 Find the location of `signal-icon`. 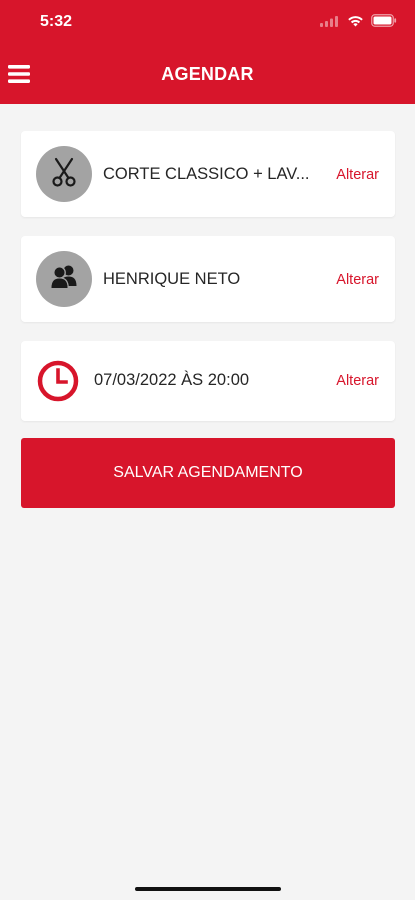

signal-icon is located at coordinates (330, 21).